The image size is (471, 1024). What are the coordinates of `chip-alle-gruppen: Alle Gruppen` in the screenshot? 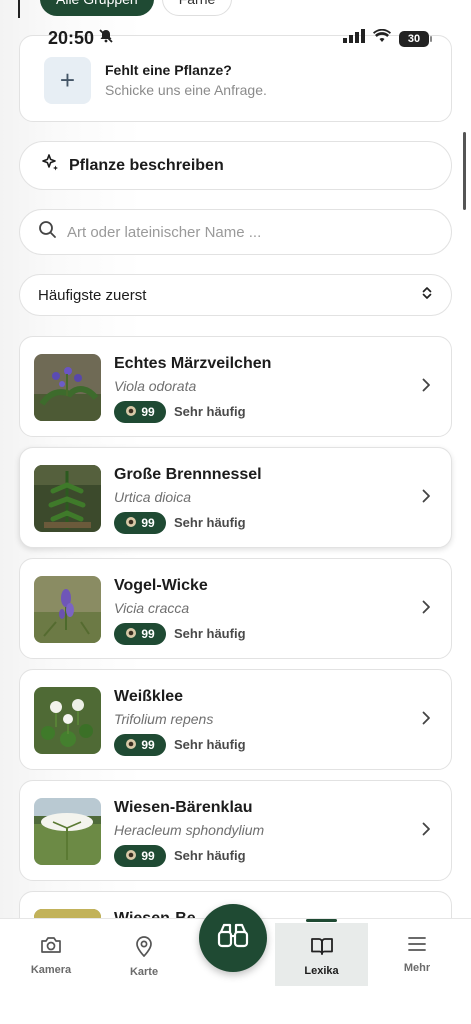 It's located at (97, 8).